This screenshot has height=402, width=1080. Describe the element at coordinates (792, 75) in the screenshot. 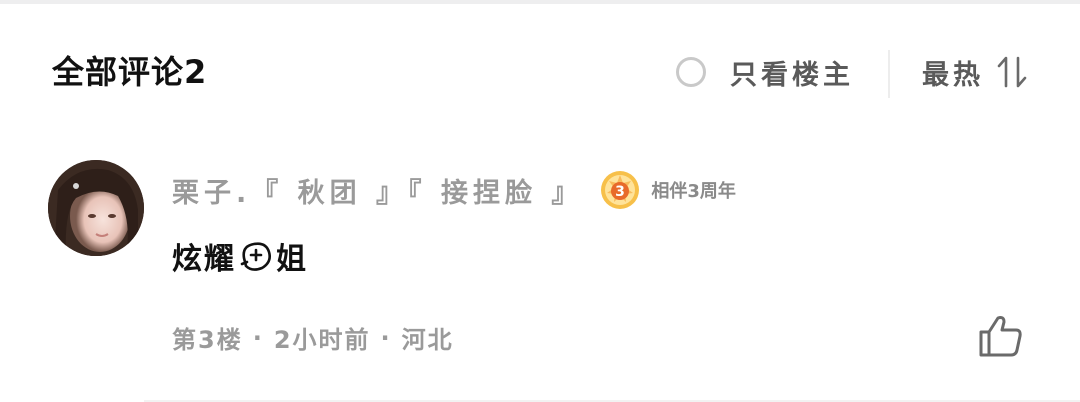

I see `only-op-label: 只看楼主` at that location.